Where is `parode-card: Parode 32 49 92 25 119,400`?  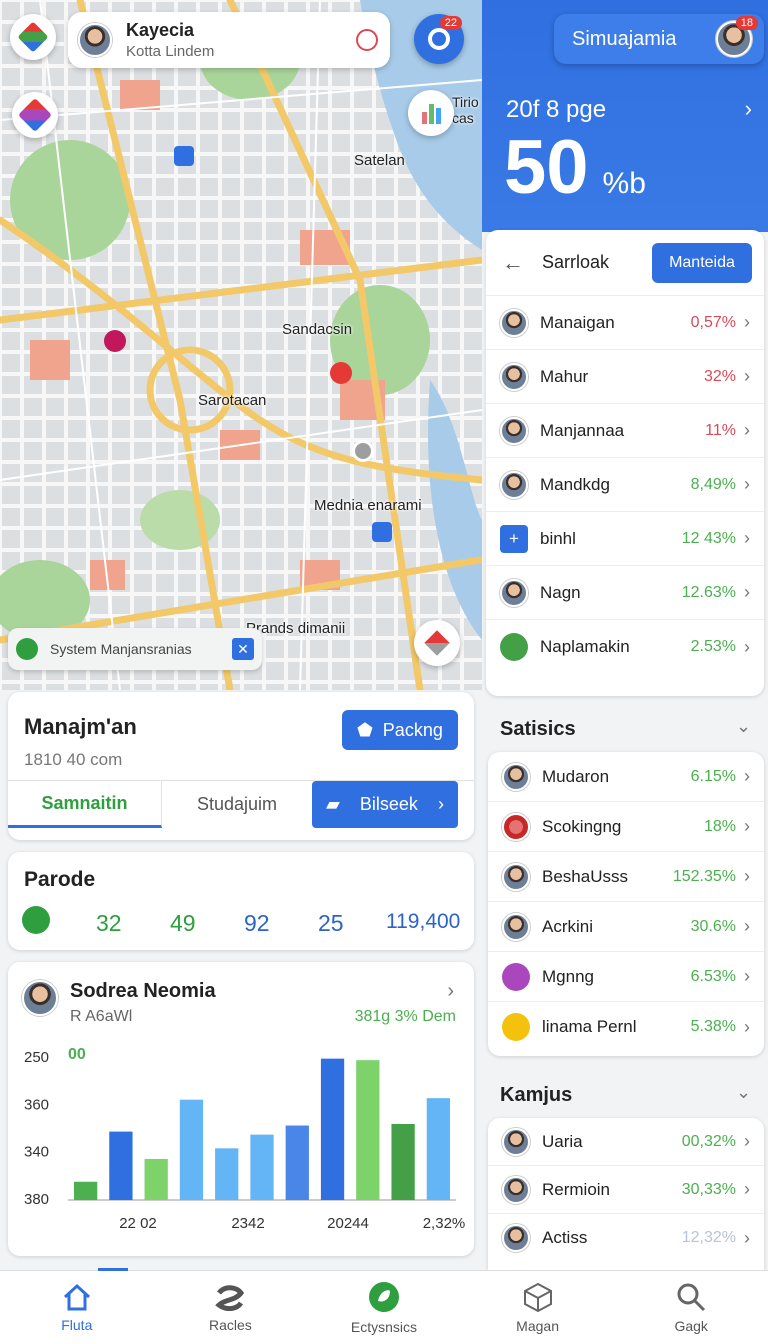 parode-card: Parode 32 49 92 25 119,400 is located at coordinates (241, 901).